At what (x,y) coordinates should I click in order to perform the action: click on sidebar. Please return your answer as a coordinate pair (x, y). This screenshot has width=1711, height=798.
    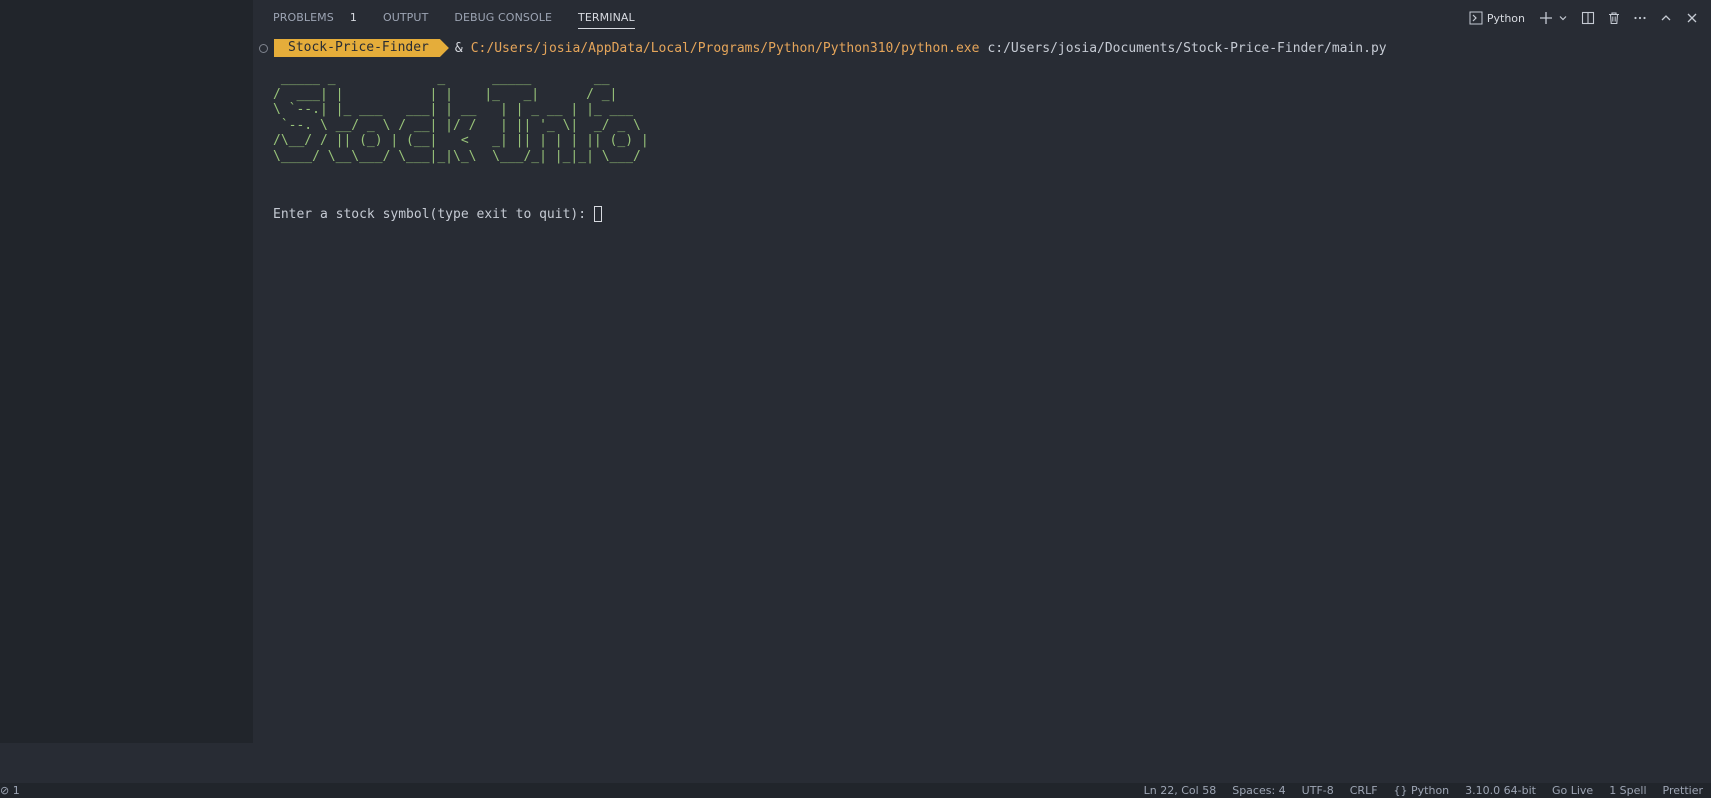
    Looking at the image, I should click on (126, 371).